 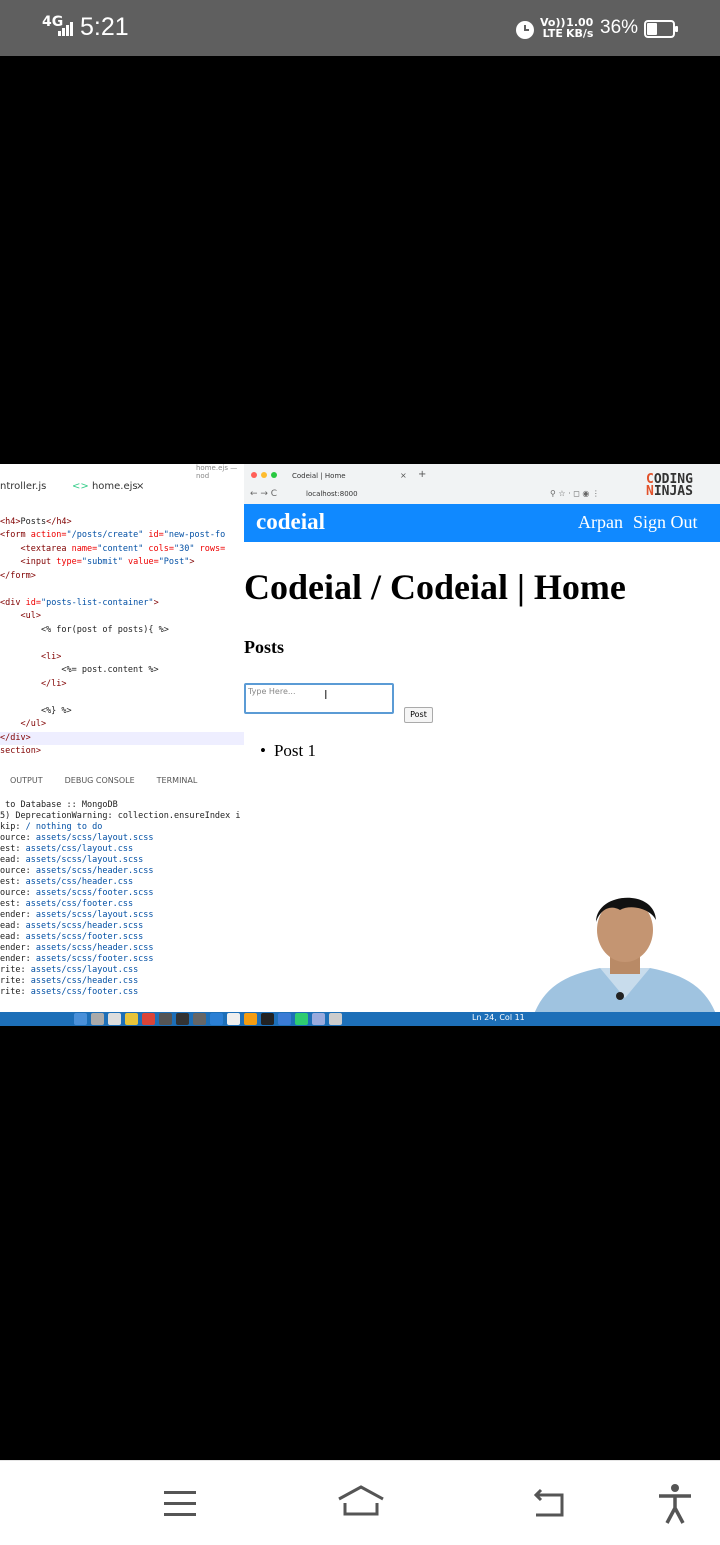 I want to click on menu-icon, so click(x=180, y=1504).